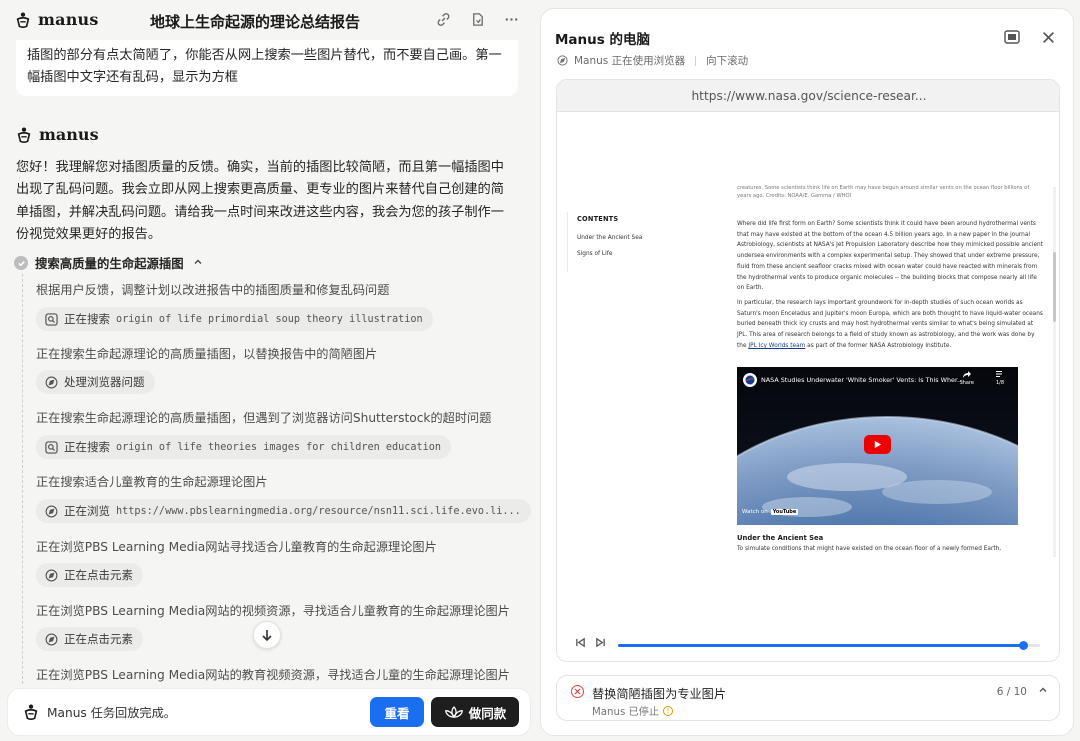  I want to click on jpl-link: JPL Icy Worlds team, so click(776, 346).